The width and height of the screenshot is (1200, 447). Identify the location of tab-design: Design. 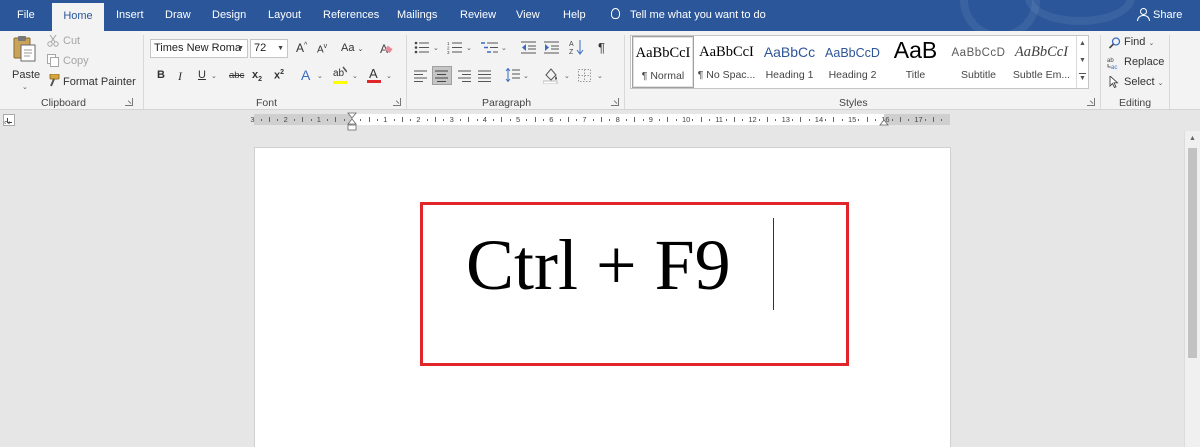
(229, 15).